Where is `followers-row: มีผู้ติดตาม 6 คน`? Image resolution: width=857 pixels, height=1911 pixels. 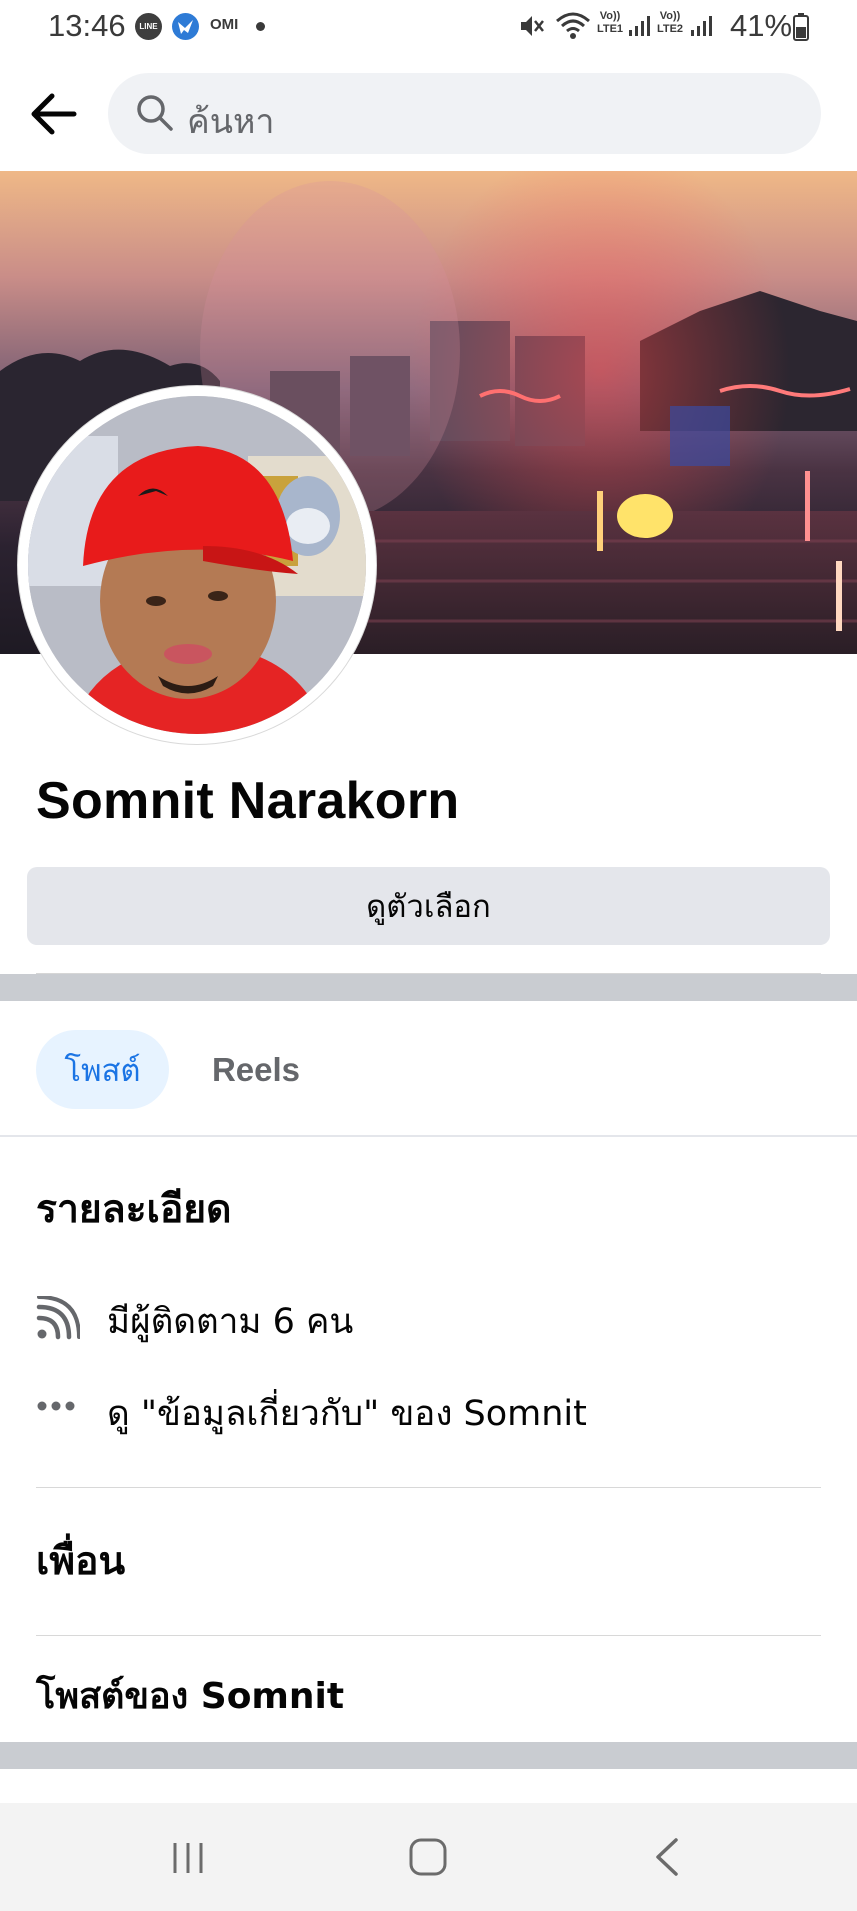
followers-row: มีผู้ติดตาม 6 คน is located at coordinates (436, 1319).